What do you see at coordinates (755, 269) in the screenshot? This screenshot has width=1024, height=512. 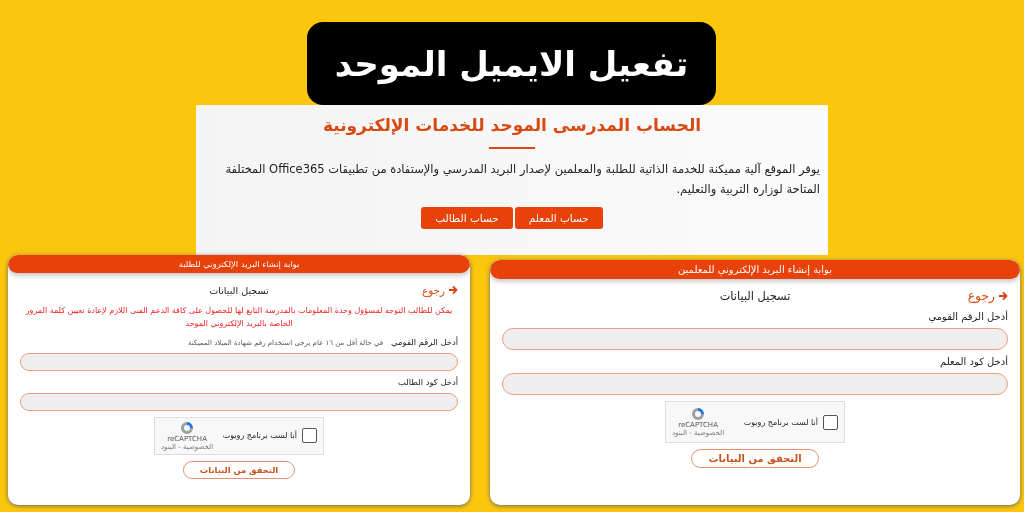 I see `card-header: بوابة إنشاء البريد الإلكتروني للمعلمين` at bounding box center [755, 269].